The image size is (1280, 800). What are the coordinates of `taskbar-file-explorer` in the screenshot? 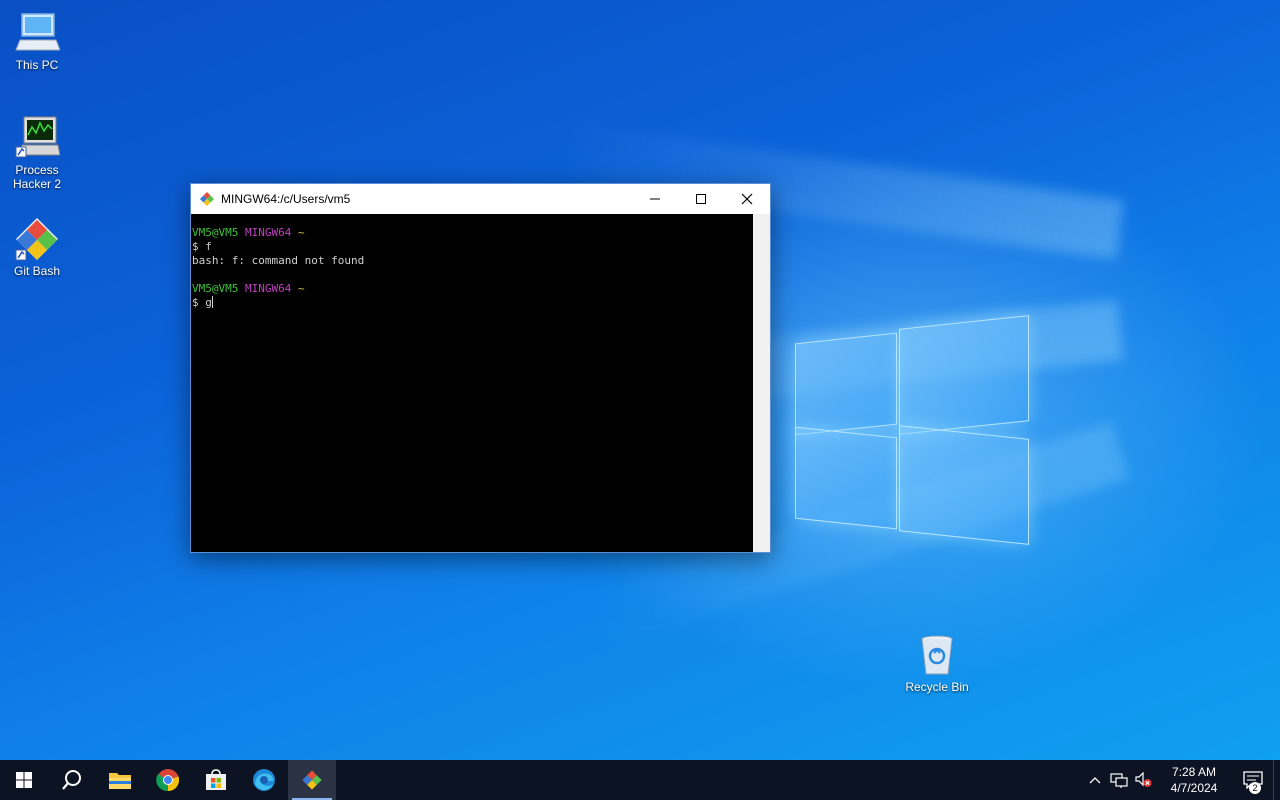 It's located at (120, 780).